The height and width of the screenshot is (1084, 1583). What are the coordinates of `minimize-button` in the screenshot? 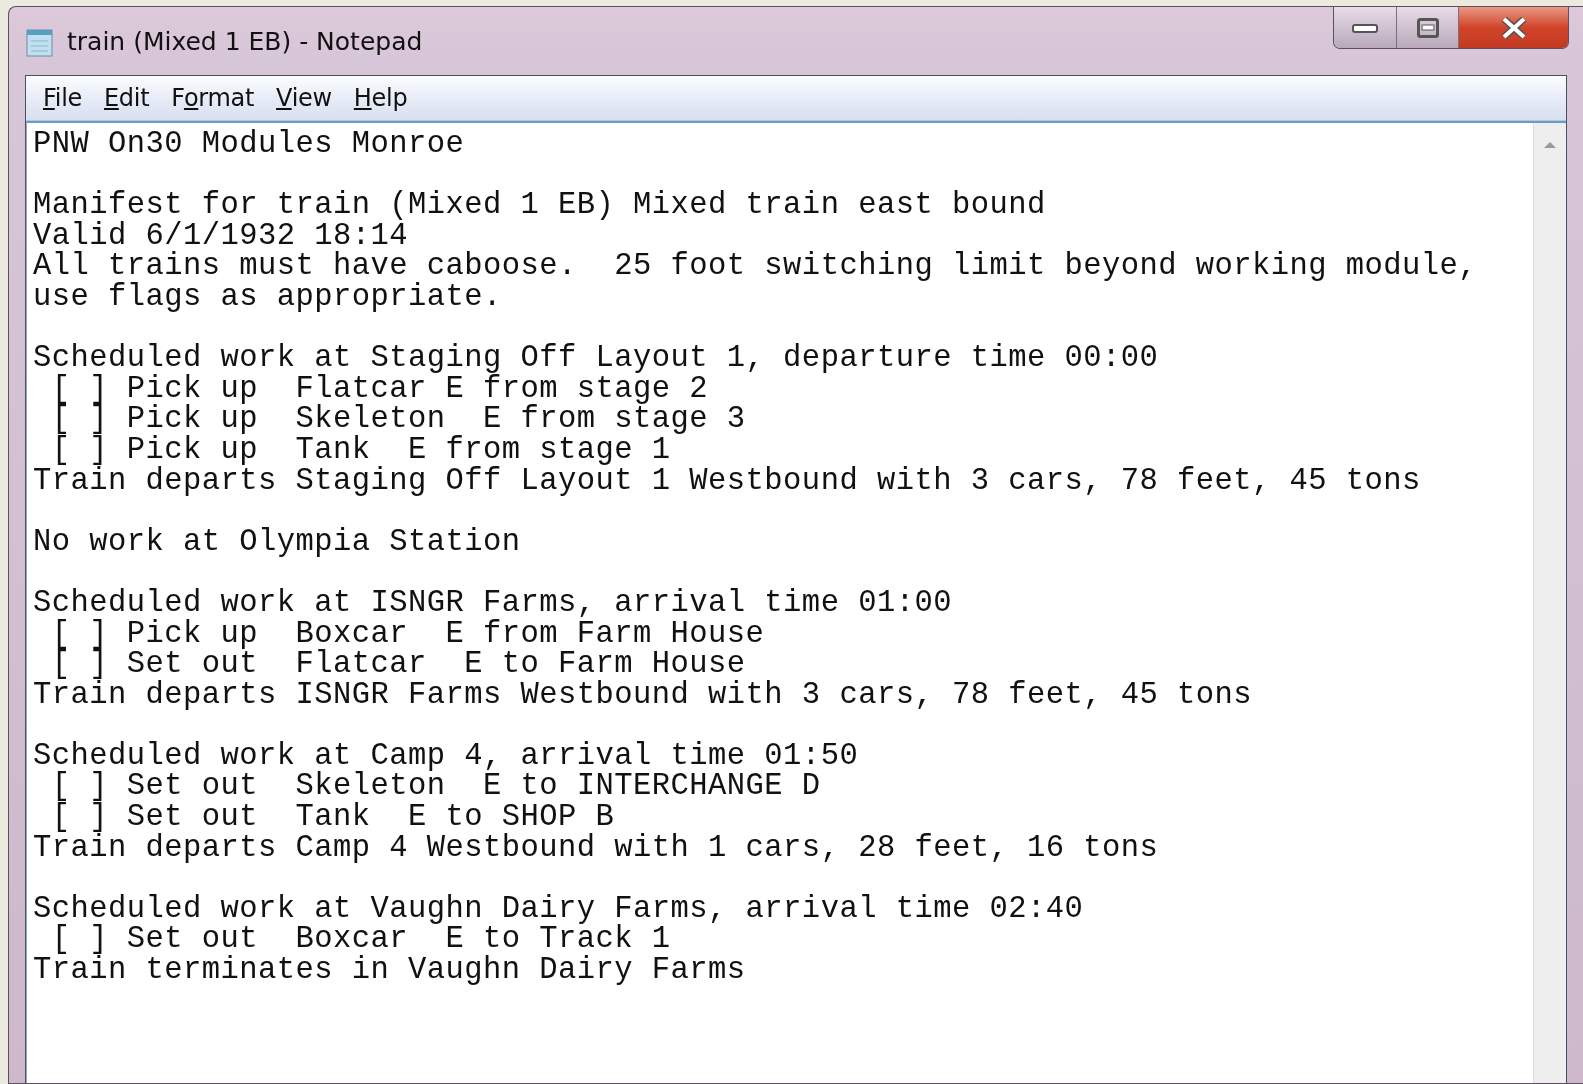 It's located at (1365, 27).